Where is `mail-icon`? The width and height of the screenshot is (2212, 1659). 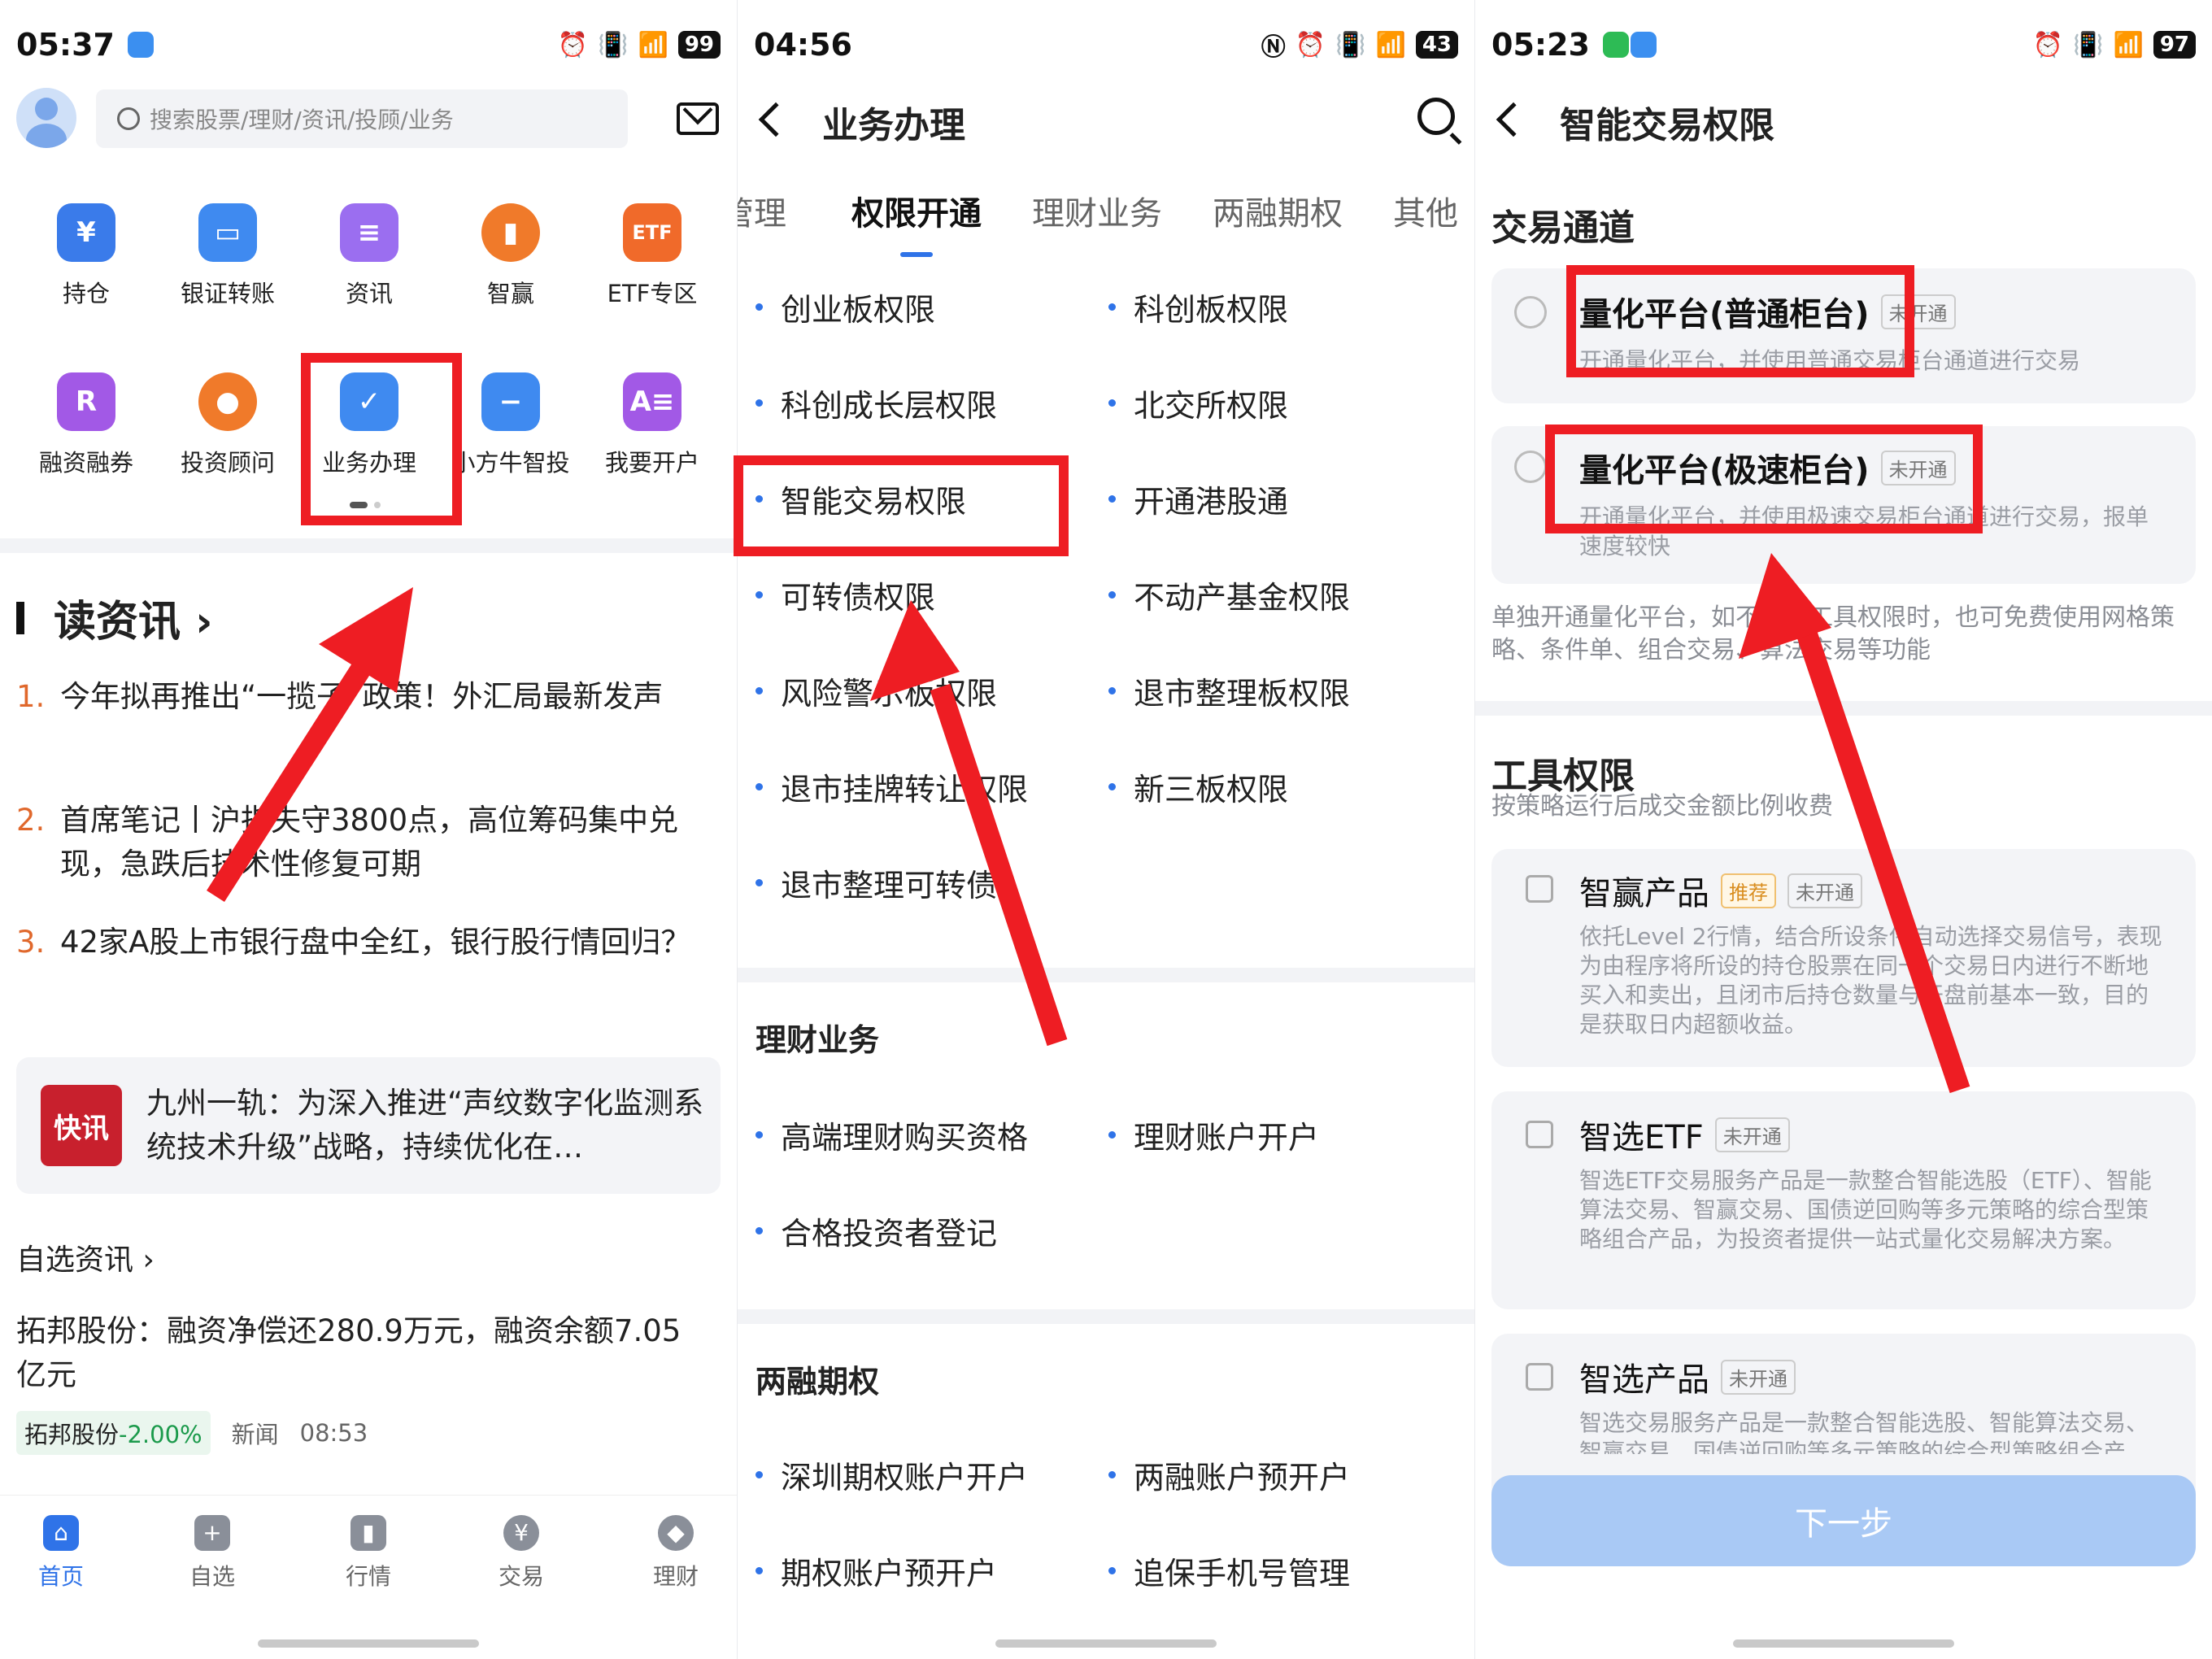 mail-icon is located at coordinates (698, 118).